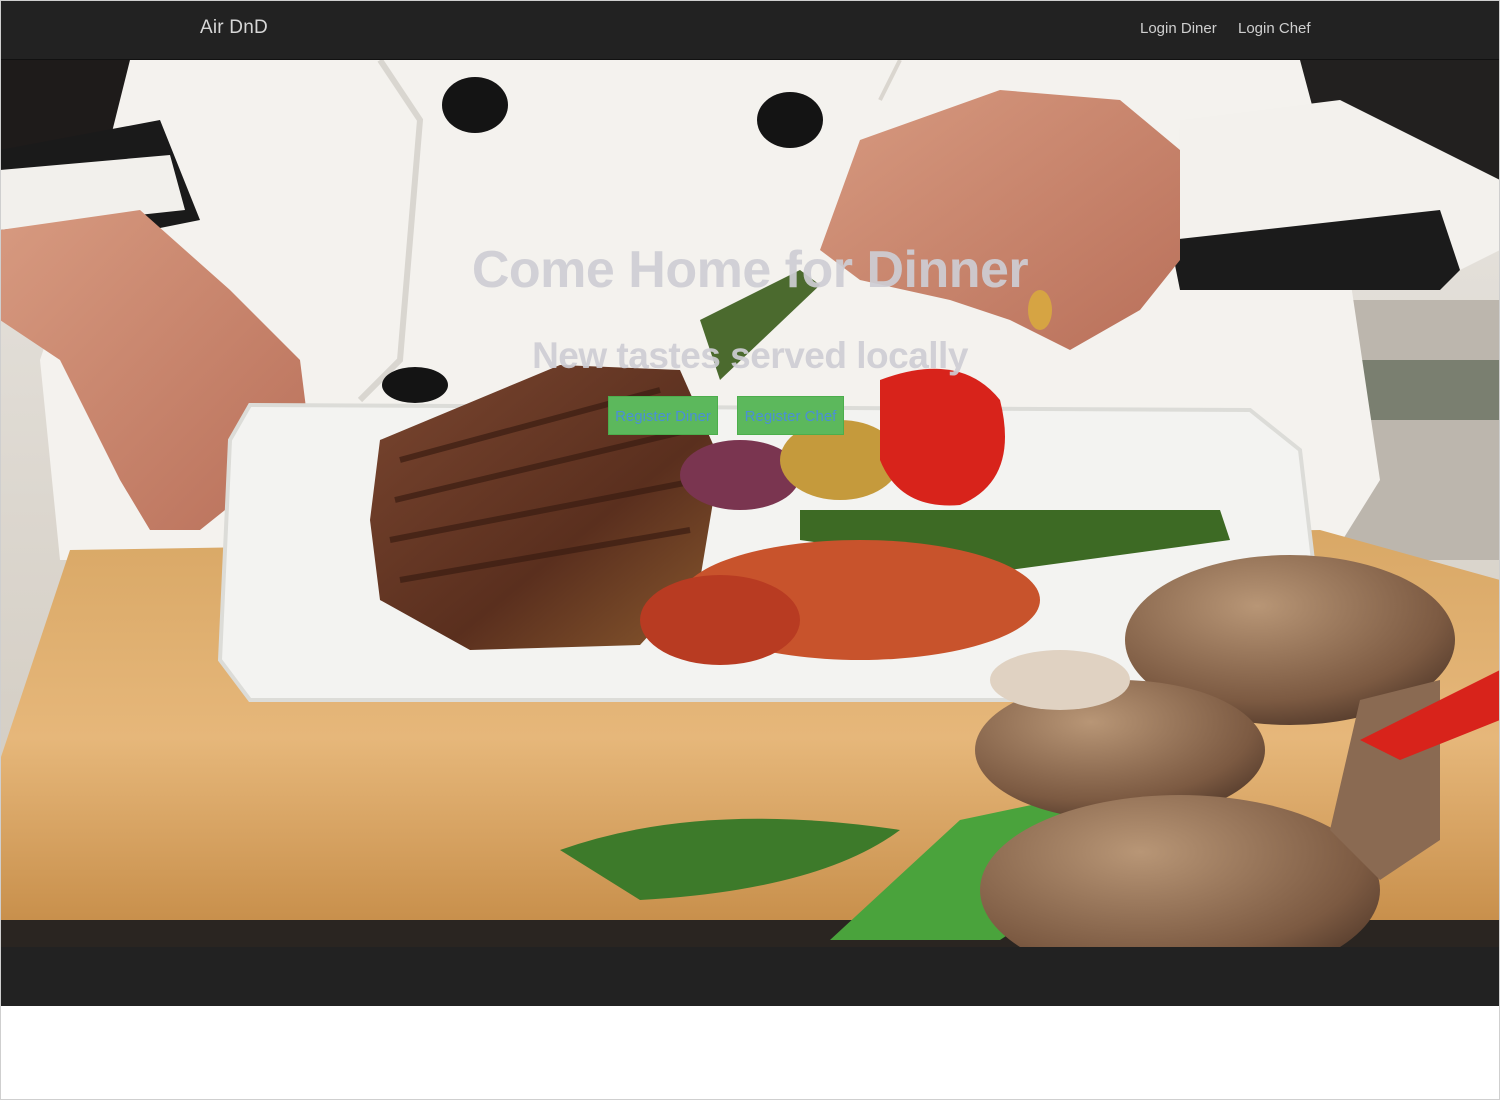  I want to click on register-chef-button: Register Chef, so click(790, 415).